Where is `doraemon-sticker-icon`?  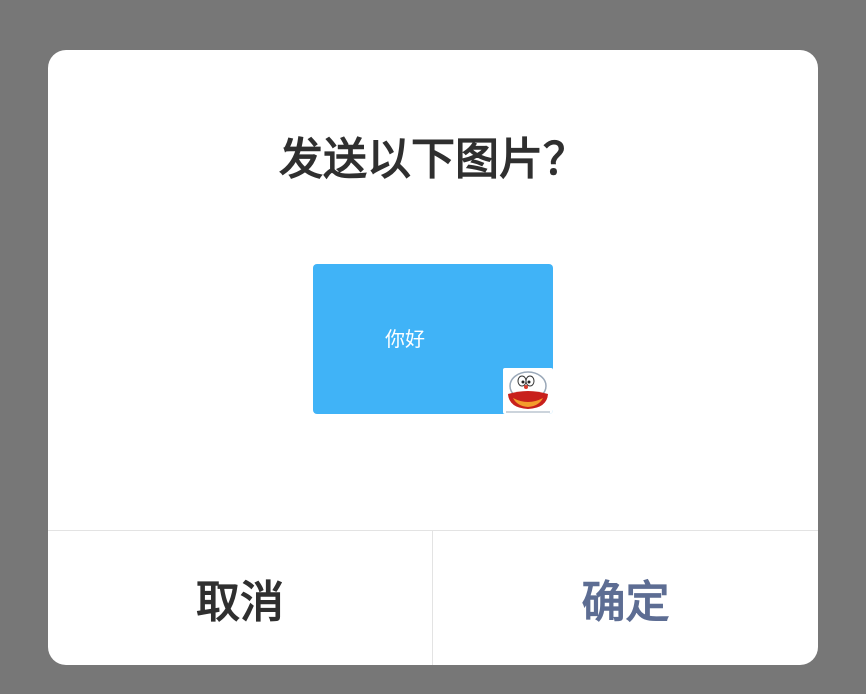
doraemon-sticker-icon is located at coordinates (528, 391).